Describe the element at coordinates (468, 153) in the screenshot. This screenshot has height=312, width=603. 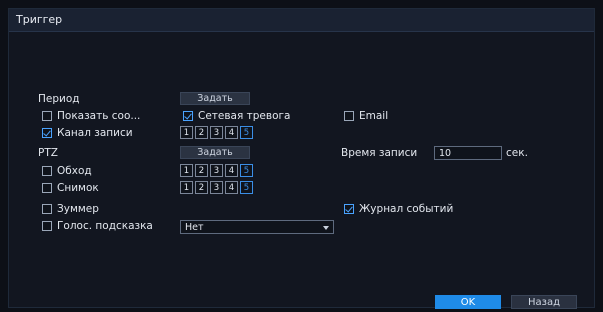
I see `record-time-input: 10` at that location.